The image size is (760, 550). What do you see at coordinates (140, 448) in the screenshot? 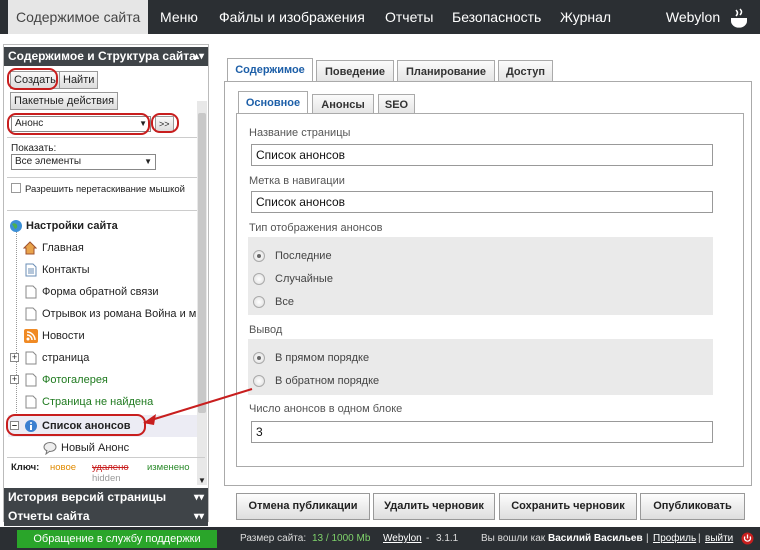
I see `tree-item-new-announcement: Новый Анонс` at bounding box center [140, 448].